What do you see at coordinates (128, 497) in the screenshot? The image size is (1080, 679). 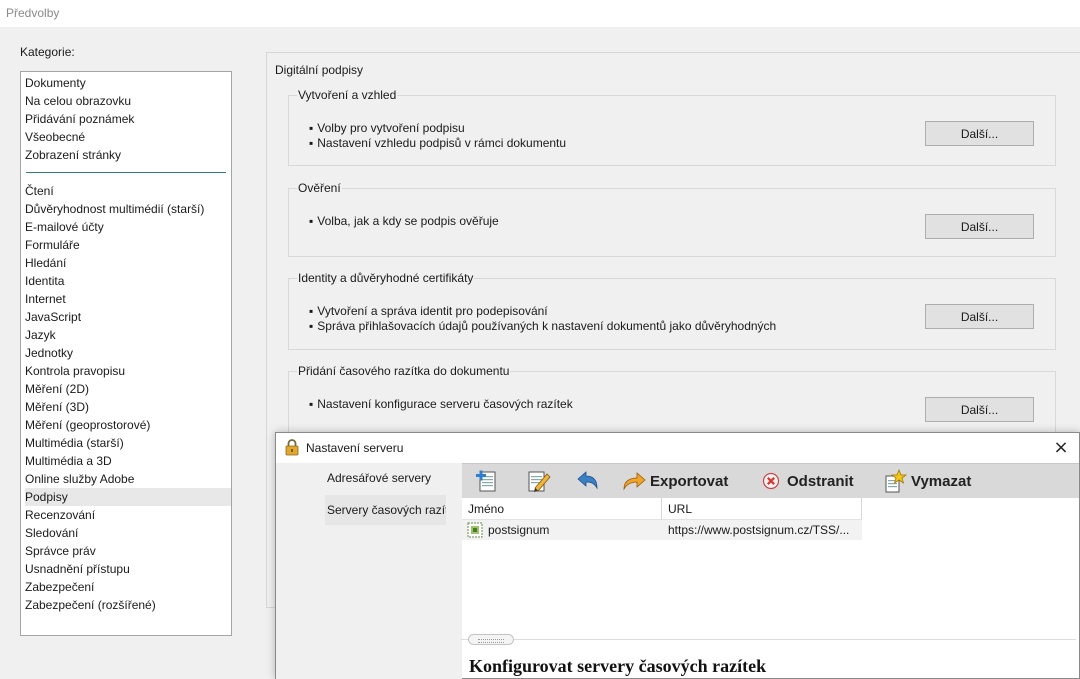 I see `category-item: Podpisy` at bounding box center [128, 497].